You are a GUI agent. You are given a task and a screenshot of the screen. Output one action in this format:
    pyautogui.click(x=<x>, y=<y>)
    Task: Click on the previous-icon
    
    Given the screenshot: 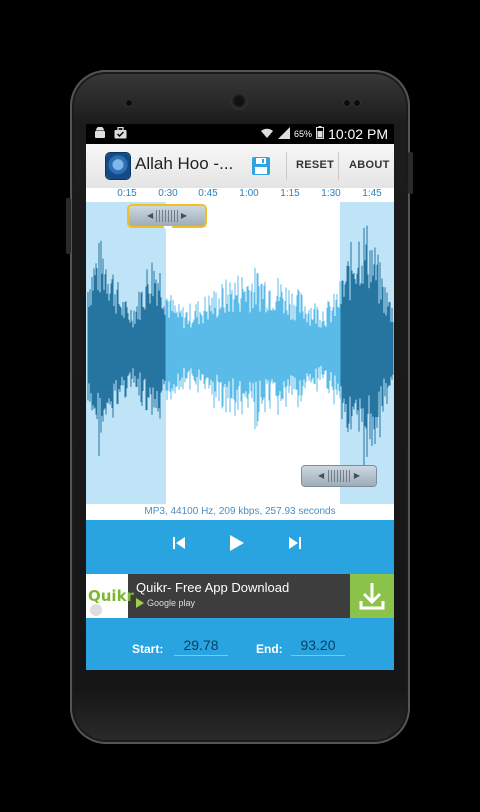 What is the action you would take?
    pyautogui.click(x=182, y=547)
    